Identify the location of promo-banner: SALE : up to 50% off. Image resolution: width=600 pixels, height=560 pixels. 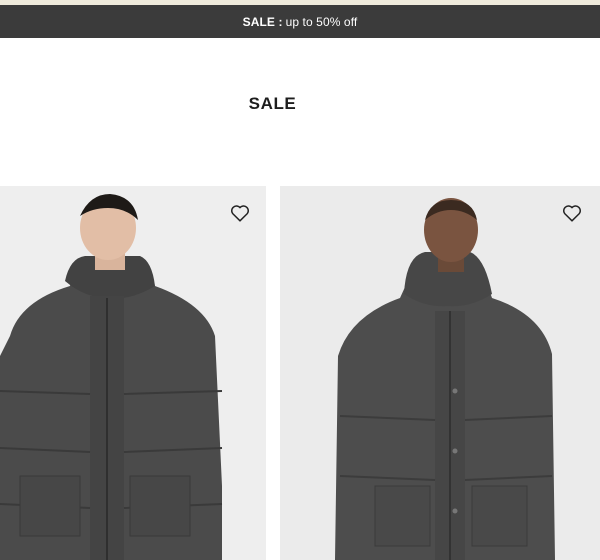
(300, 21).